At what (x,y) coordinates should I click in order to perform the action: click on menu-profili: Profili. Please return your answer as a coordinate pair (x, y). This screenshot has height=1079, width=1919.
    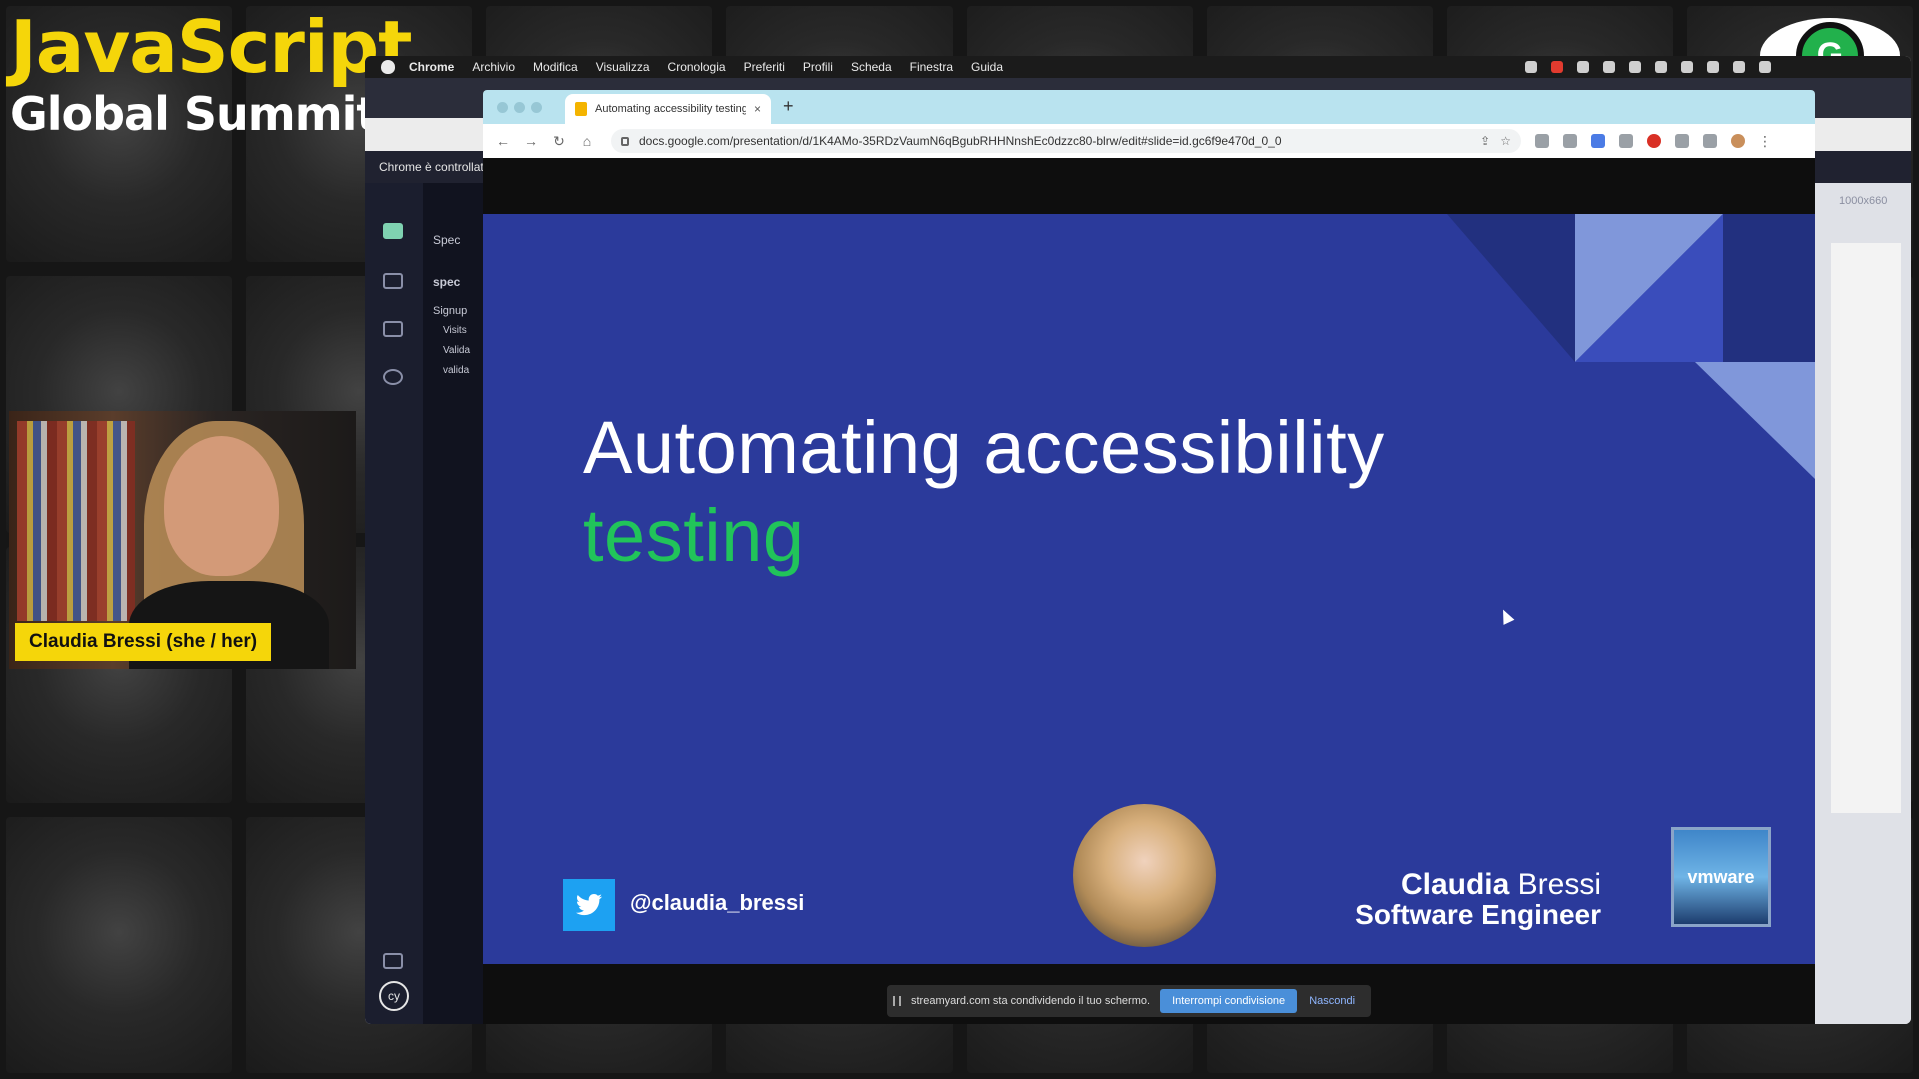
    Looking at the image, I should click on (818, 67).